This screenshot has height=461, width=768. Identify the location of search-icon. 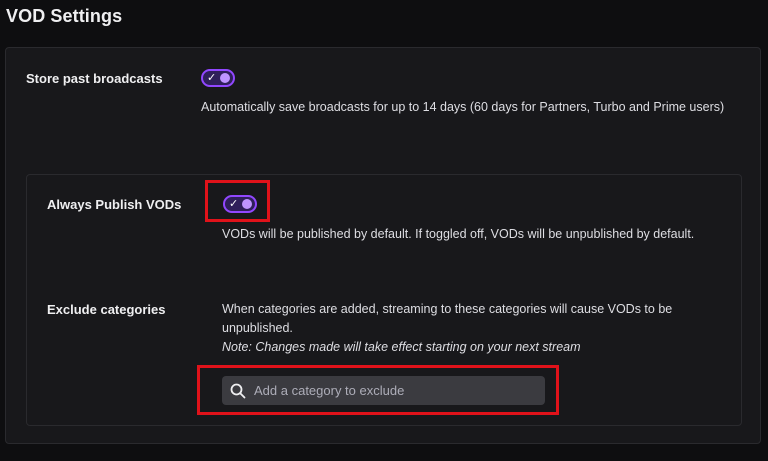
(238, 391).